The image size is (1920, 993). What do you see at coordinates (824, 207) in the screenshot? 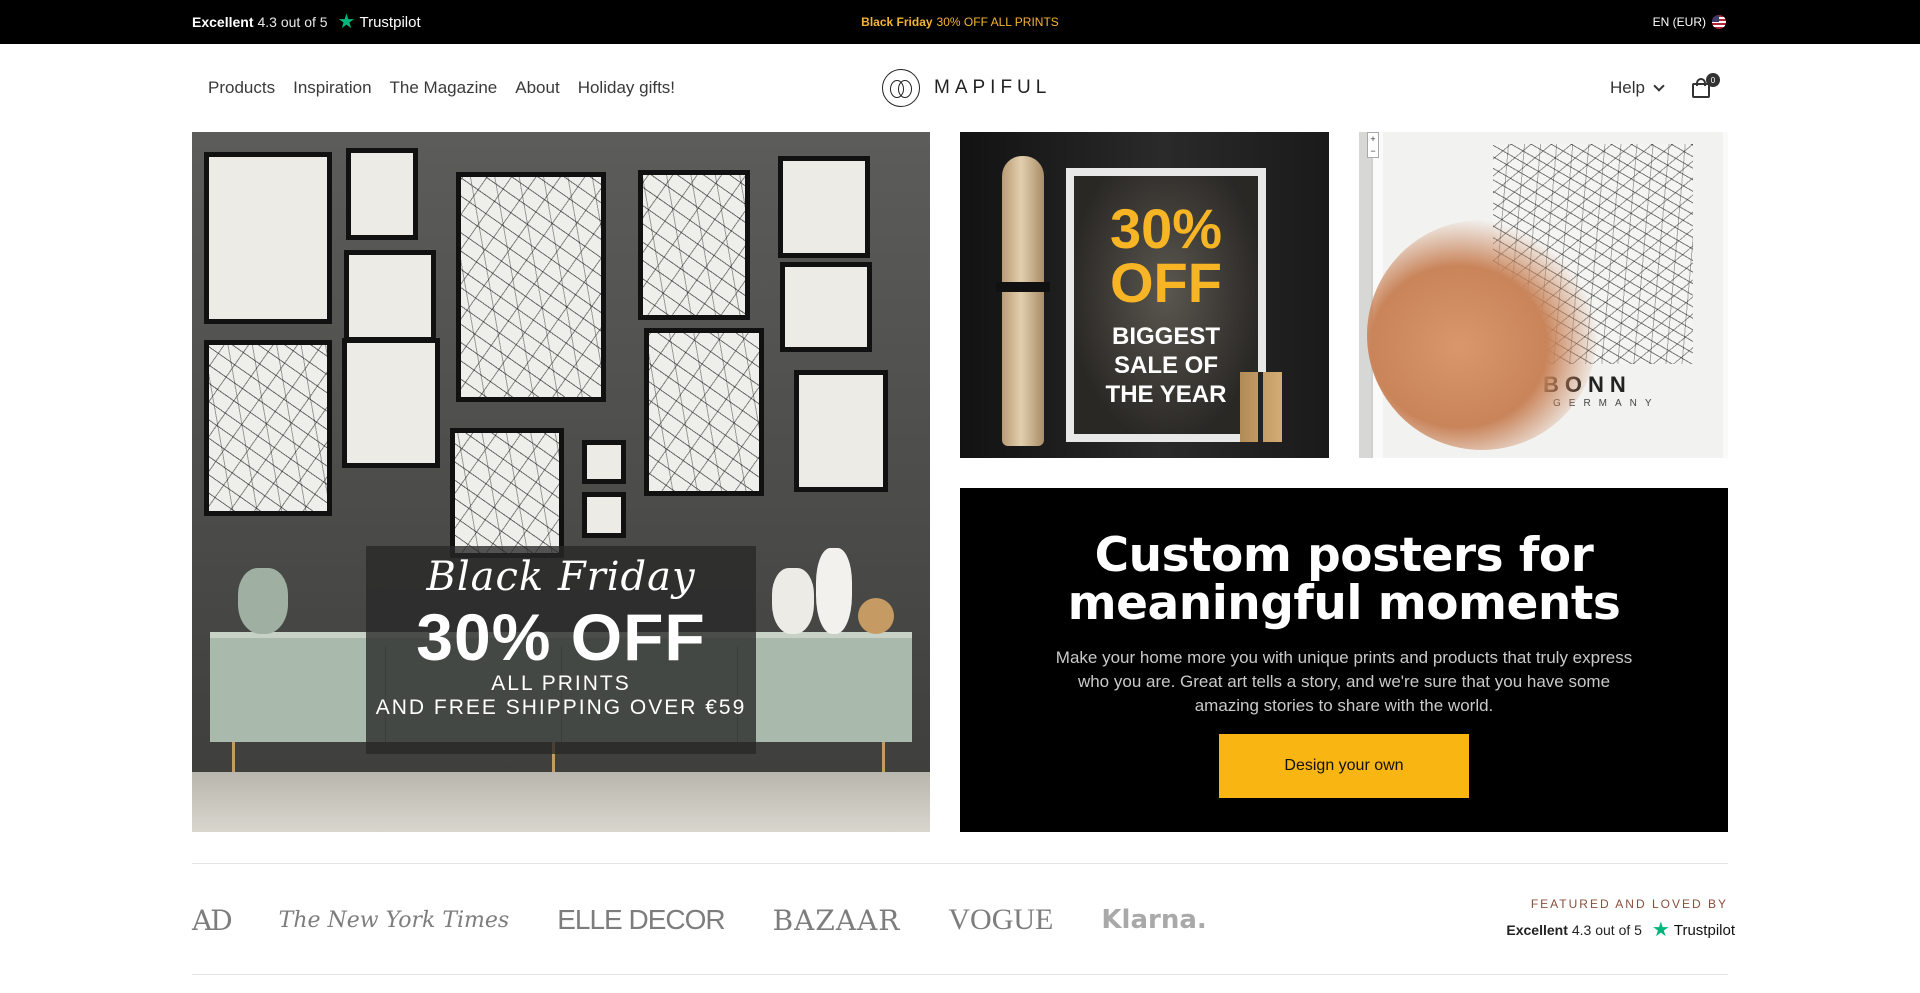
I see `text-poster` at bounding box center [824, 207].